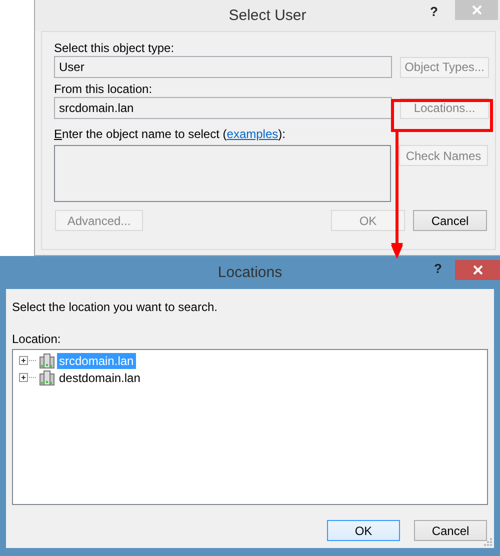 The width and height of the screenshot is (500, 556). Describe the element at coordinates (267, 15) in the screenshot. I see `window-title: Select User` at that location.